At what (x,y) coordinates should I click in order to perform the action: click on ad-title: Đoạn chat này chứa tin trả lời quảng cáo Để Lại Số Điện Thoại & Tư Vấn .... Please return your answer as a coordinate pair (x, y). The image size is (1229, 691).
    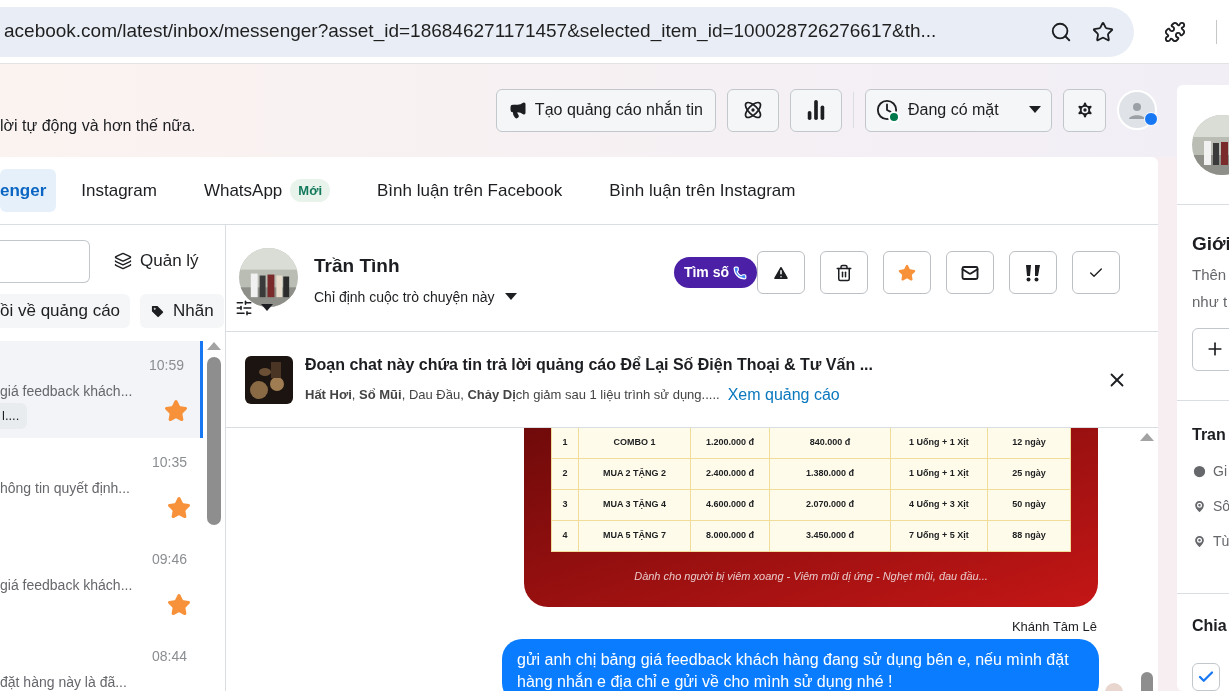
    Looking at the image, I should click on (589, 364).